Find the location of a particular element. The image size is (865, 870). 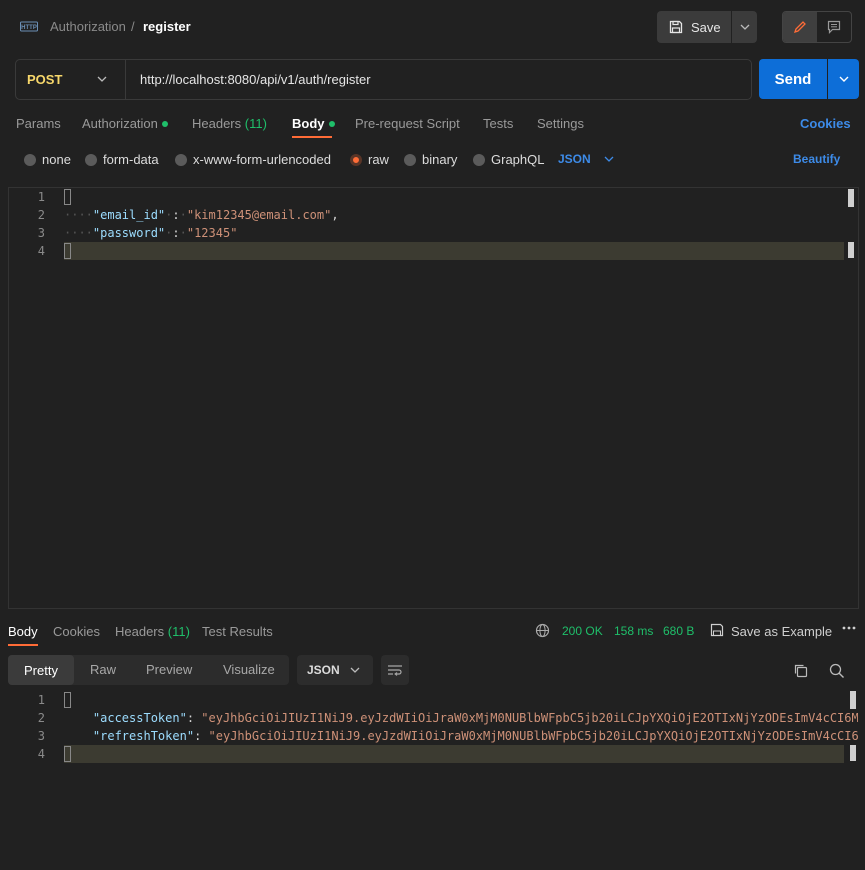

response-format-select: JSON is located at coordinates (335, 670).